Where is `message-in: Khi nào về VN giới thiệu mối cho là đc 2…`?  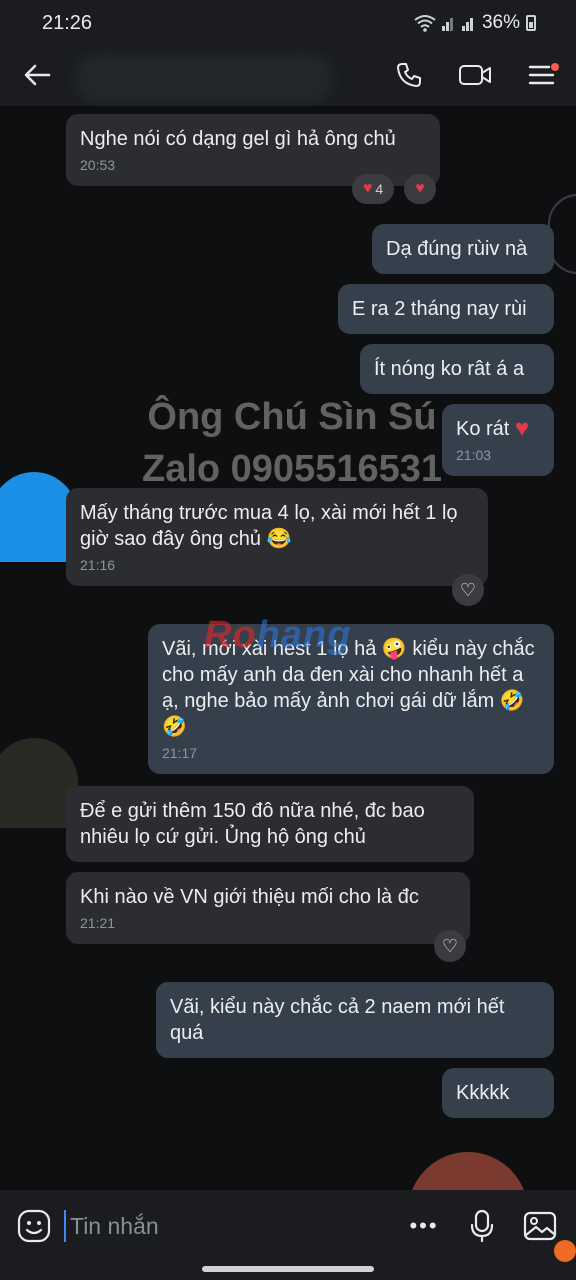
message-in: Khi nào về VN giới thiệu mối cho là đc 2… is located at coordinates (268, 908).